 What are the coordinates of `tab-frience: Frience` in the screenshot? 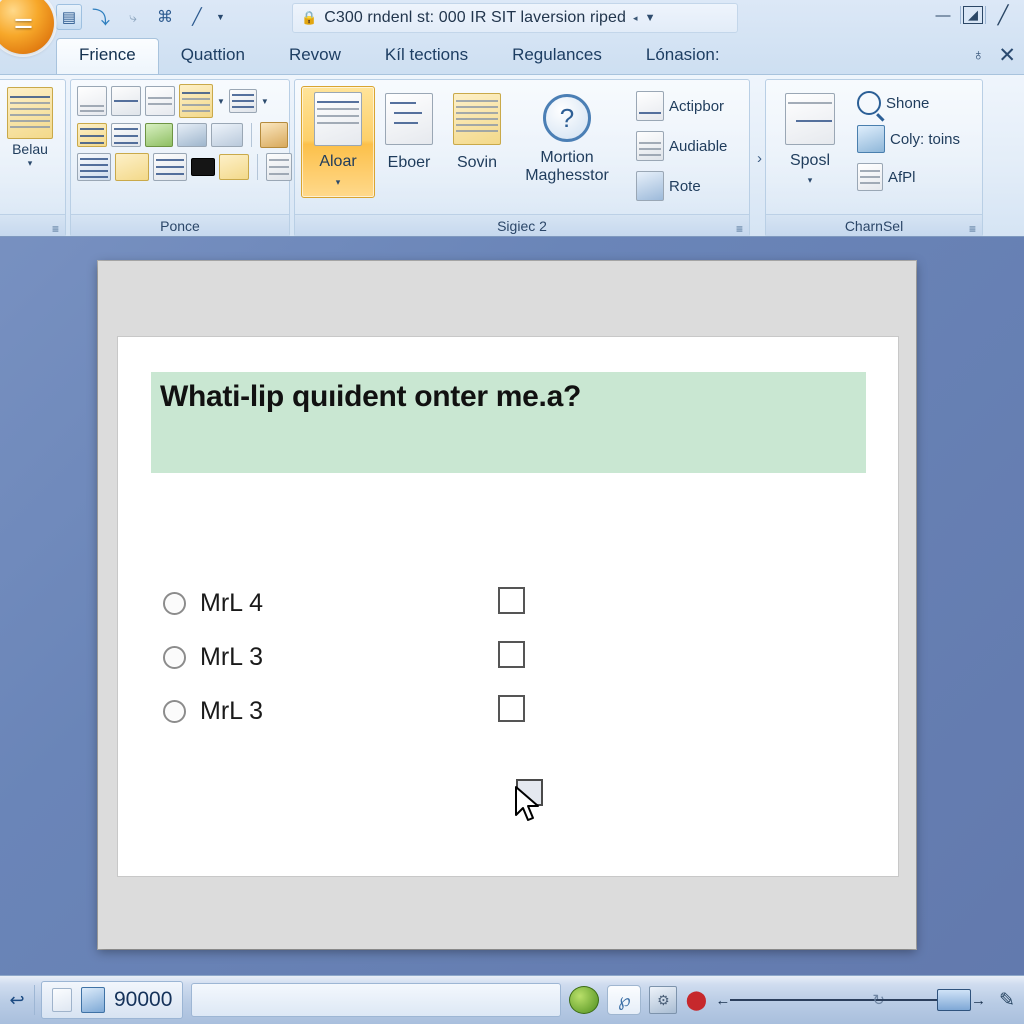 It's located at (107, 56).